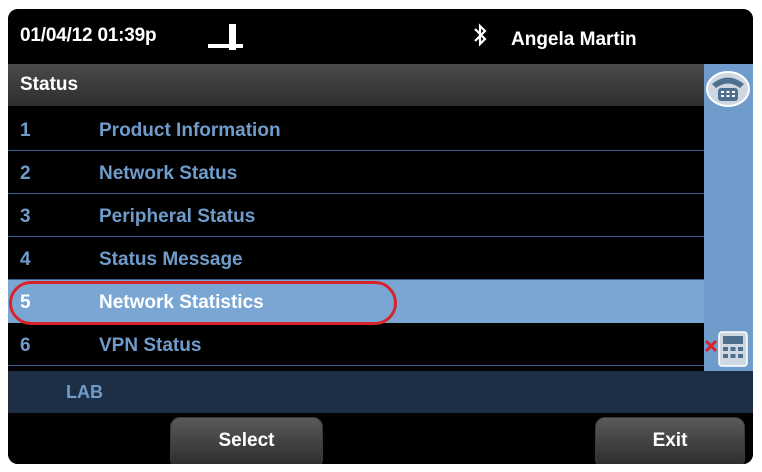 This screenshot has width=762, height=472. What do you see at coordinates (168, 173) in the screenshot?
I see `menu-item-label: Network Status` at bounding box center [168, 173].